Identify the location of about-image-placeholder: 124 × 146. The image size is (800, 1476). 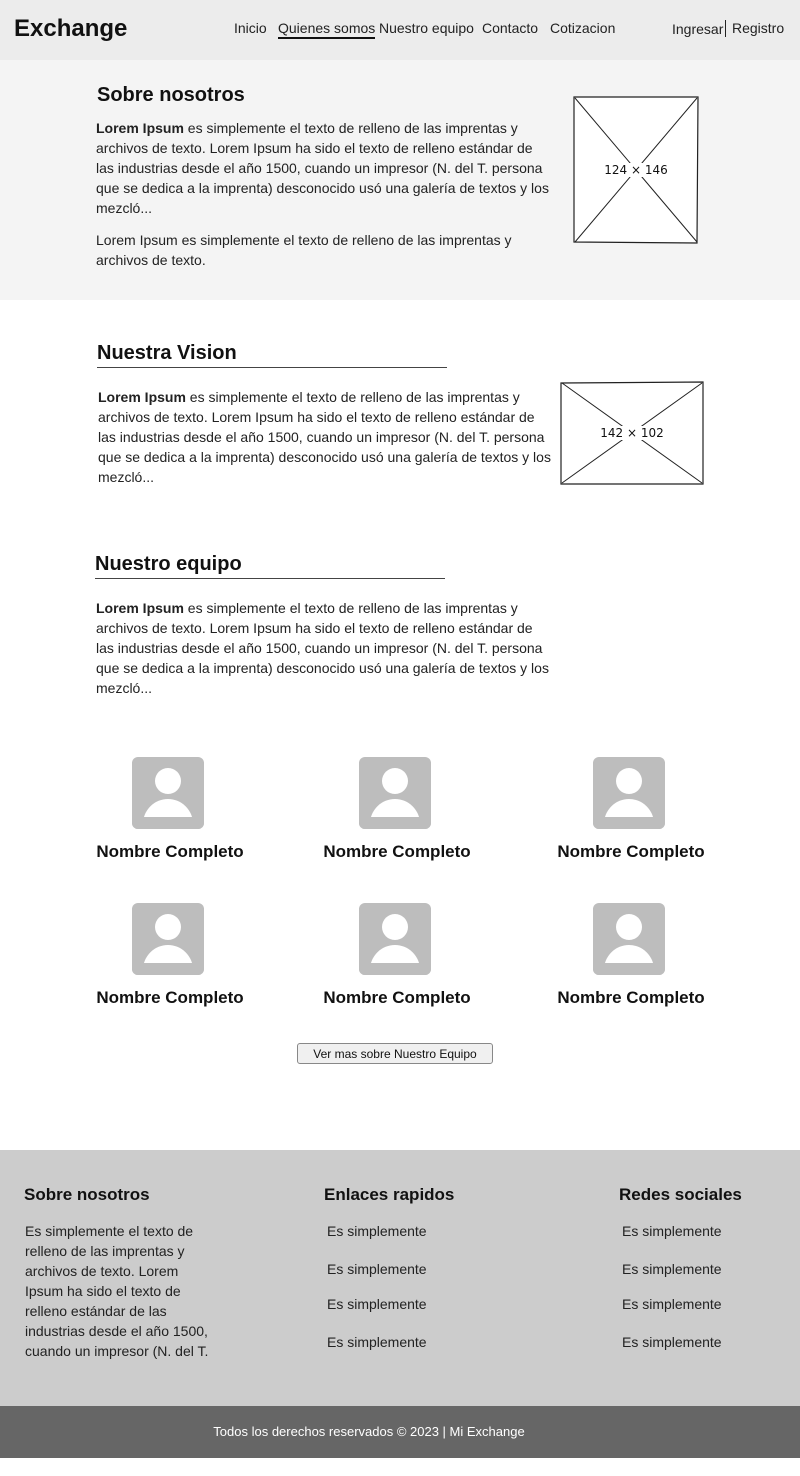
(636, 170).